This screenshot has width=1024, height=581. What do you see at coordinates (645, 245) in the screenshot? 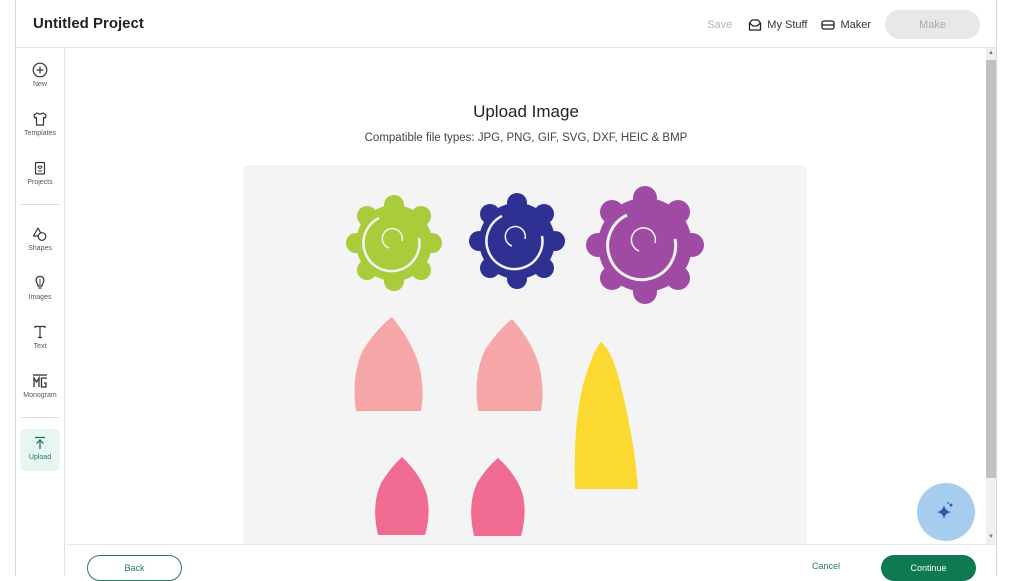
I see `purple-flower-shape` at bounding box center [645, 245].